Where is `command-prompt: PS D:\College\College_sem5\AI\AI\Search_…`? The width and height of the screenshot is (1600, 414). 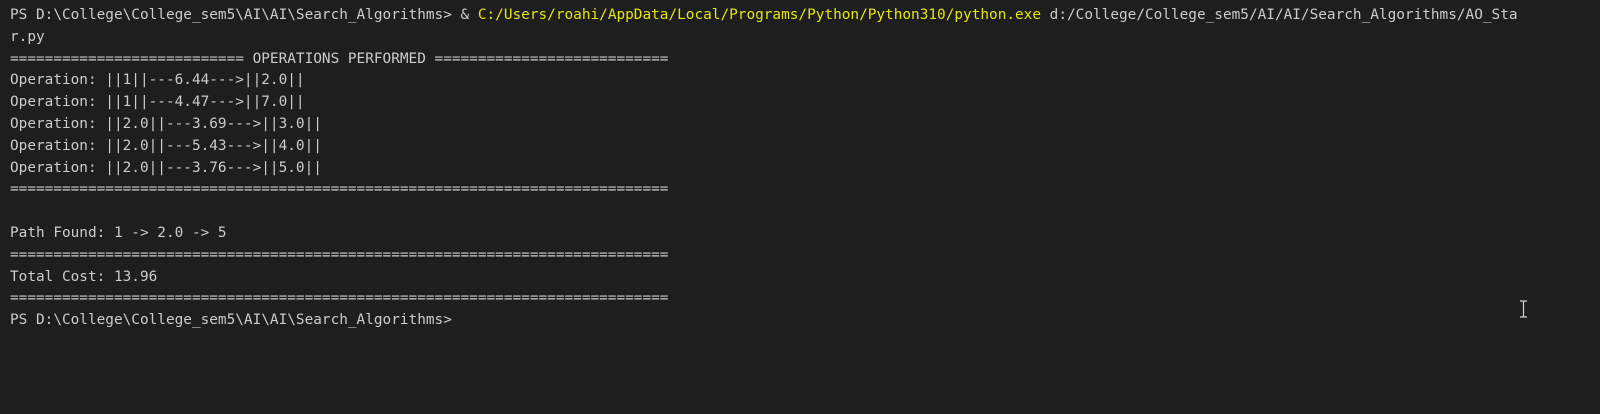 command-prompt: PS D:\College\College_sem5\AI\AI\Search_… is located at coordinates (244, 15).